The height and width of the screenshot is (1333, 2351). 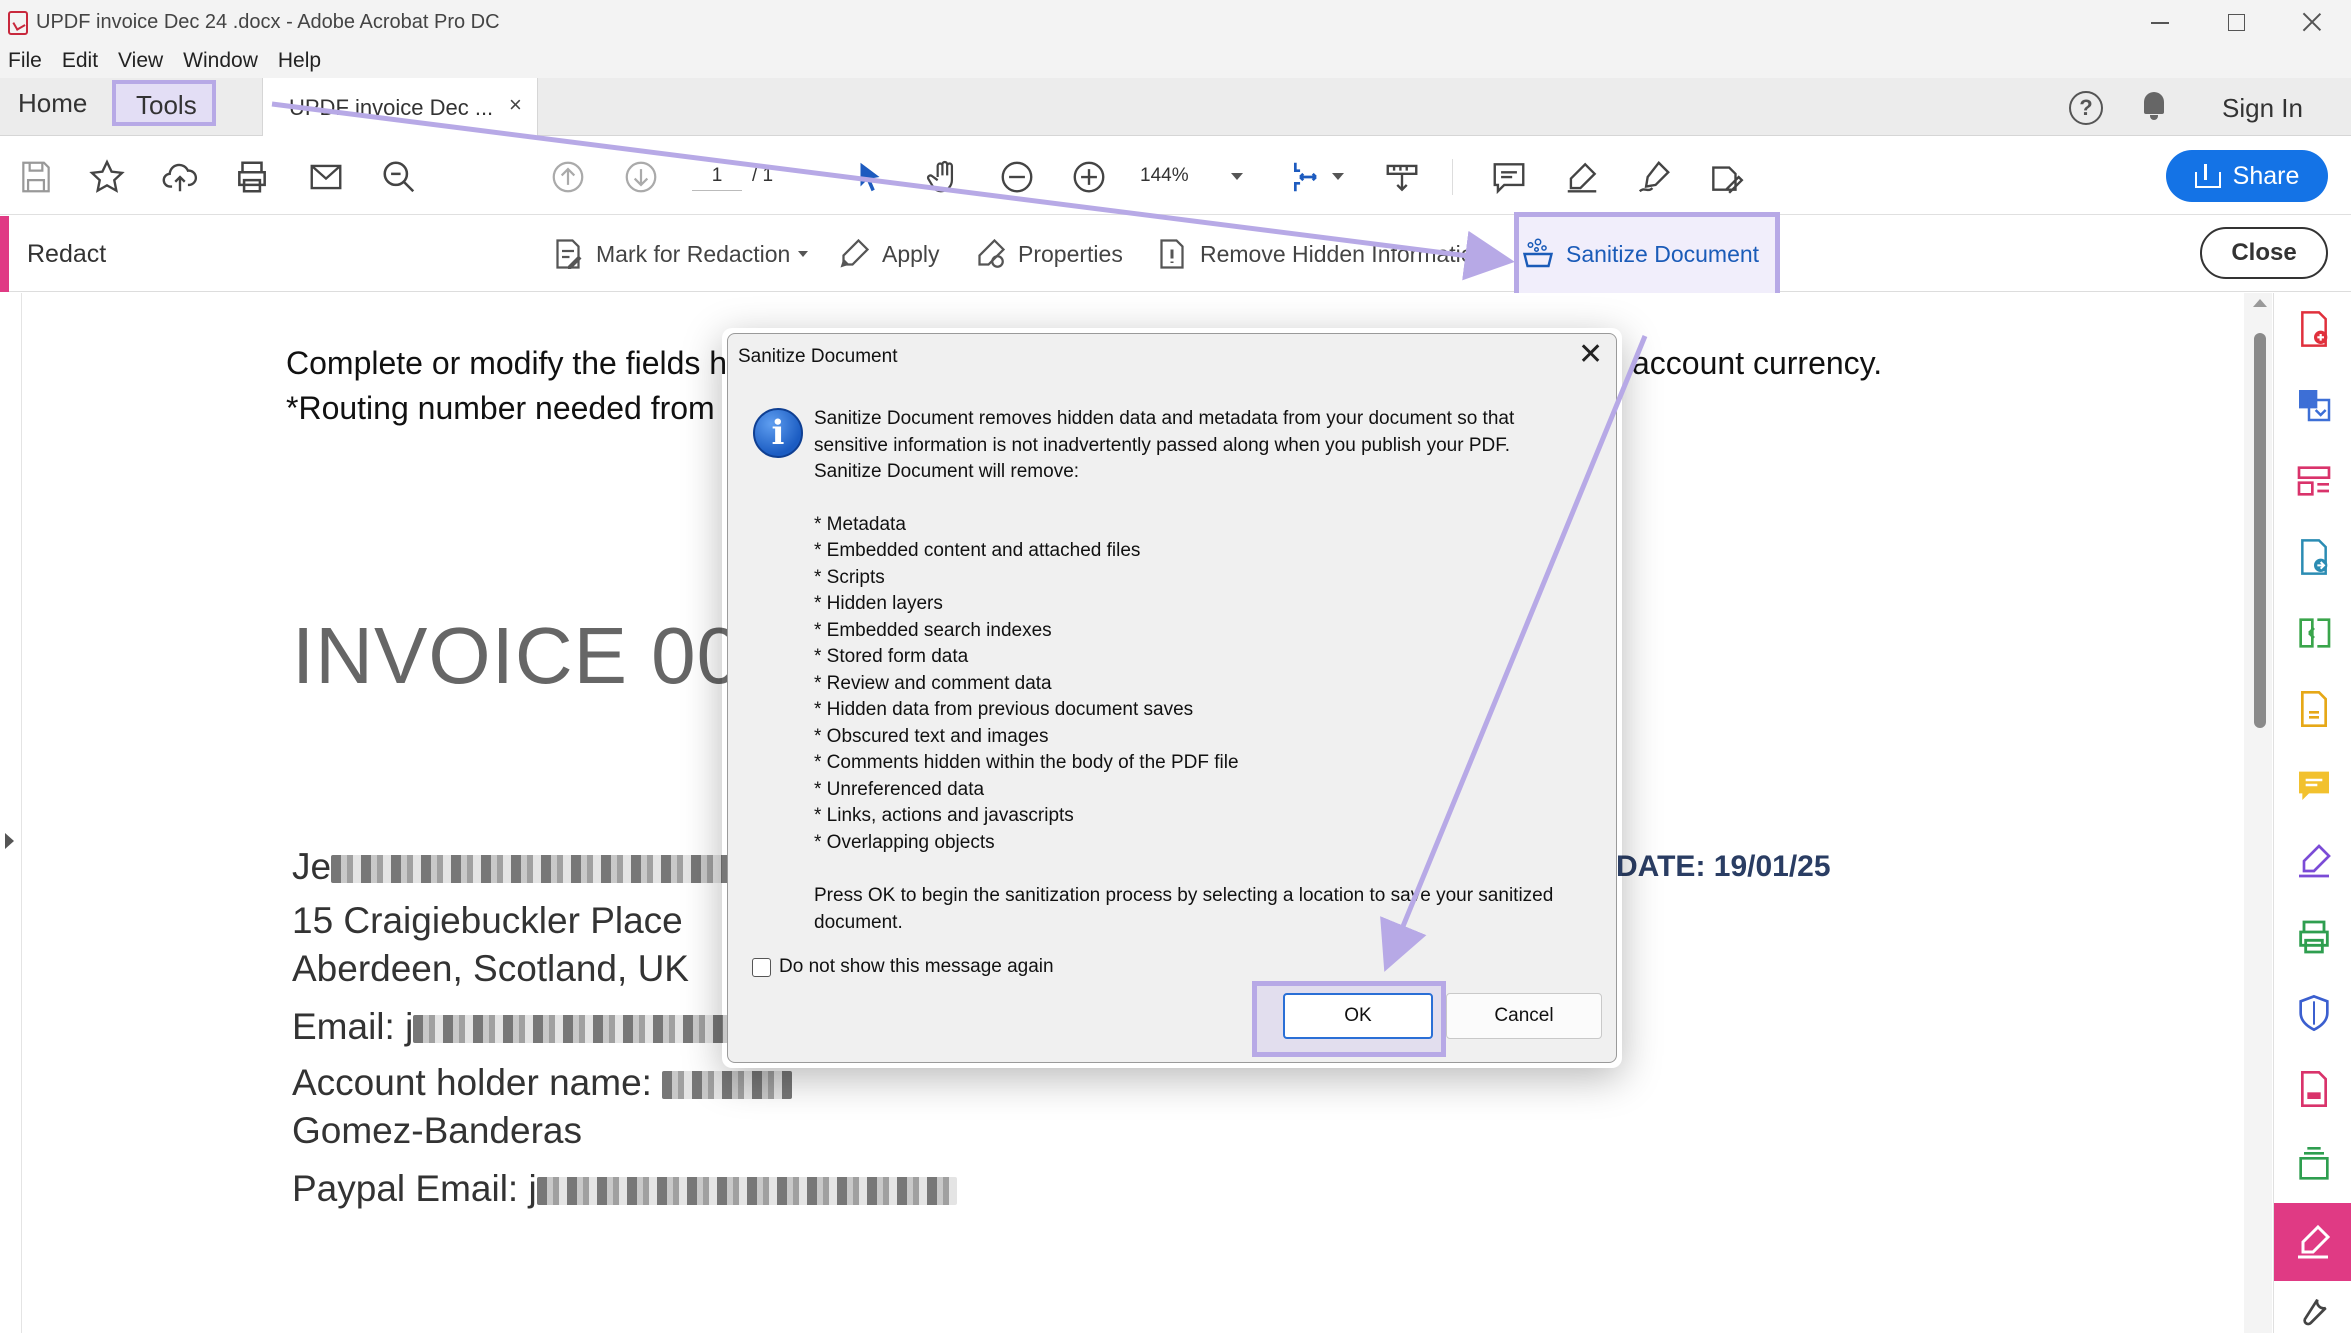 I want to click on mark-for-redaction-label: Mark for Redaction, so click(x=693, y=253).